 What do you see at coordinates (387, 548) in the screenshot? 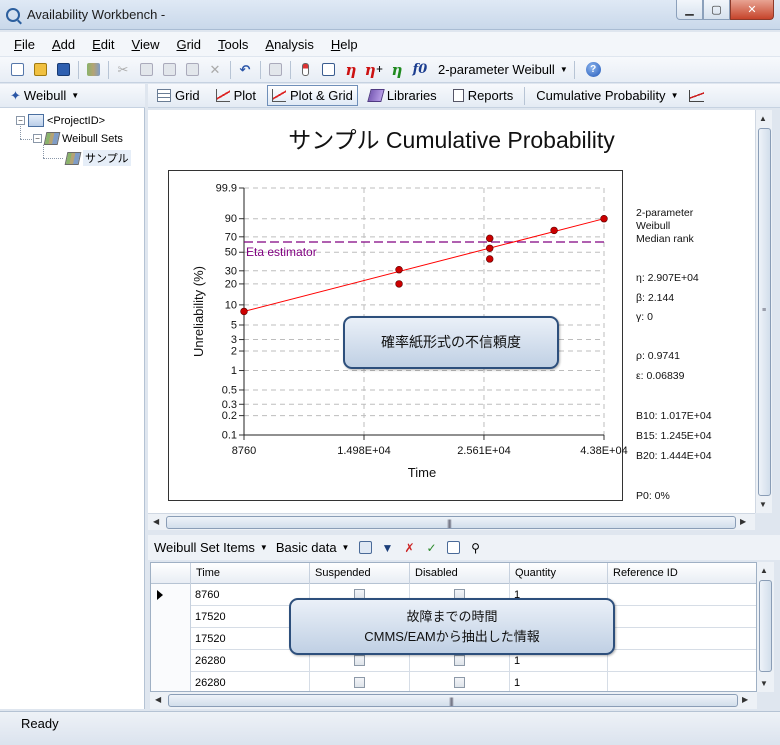
I see `filter-icon: ▼` at bounding box center [387, 548].